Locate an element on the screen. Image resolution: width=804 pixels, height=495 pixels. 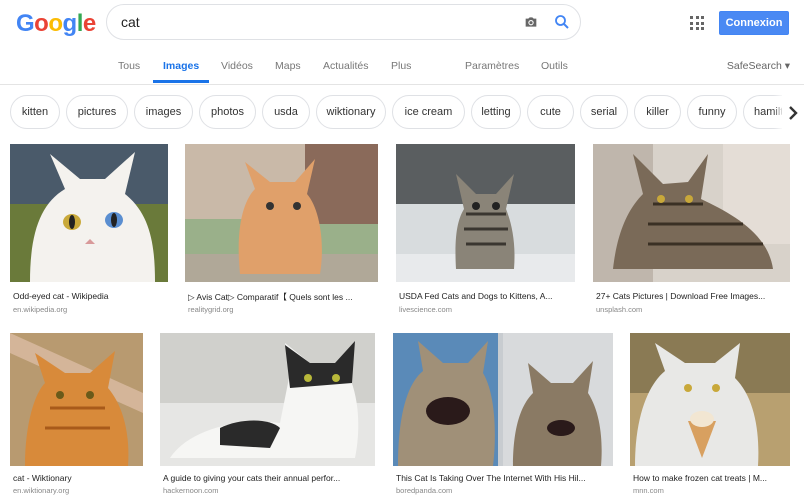
active-tab-indicator is located at coordinates (181, 81).